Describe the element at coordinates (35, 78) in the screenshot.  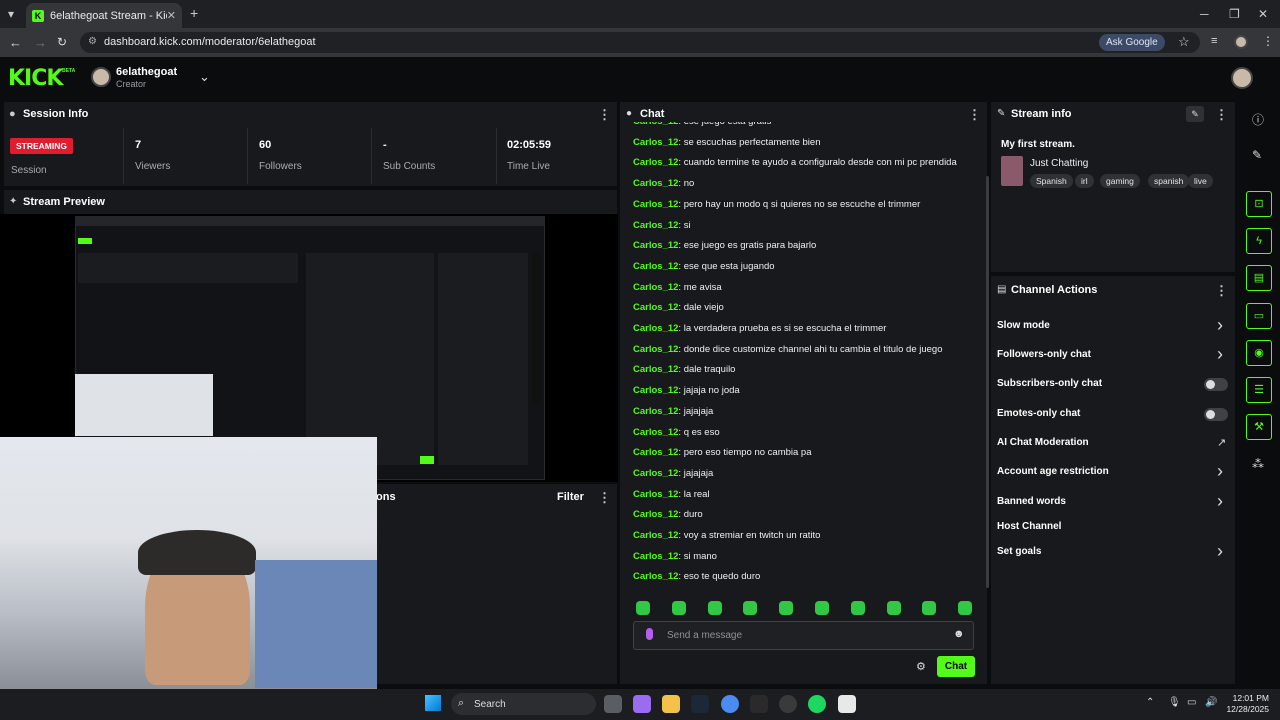
I see `kick-logo: KICK` at that location.